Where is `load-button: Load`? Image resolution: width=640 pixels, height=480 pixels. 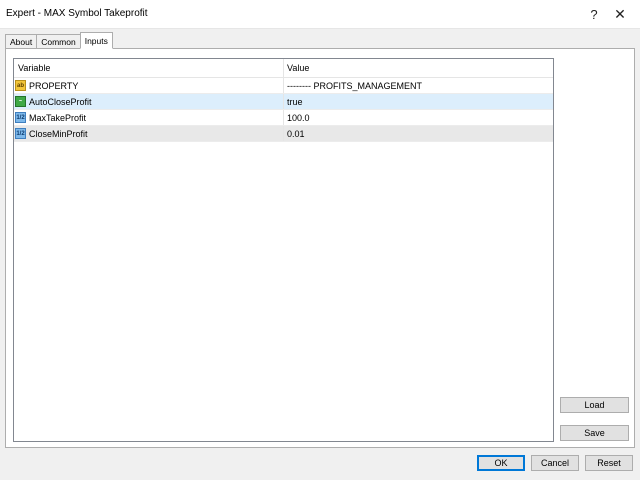 load-button: Load is located at coordinates (594, 405).